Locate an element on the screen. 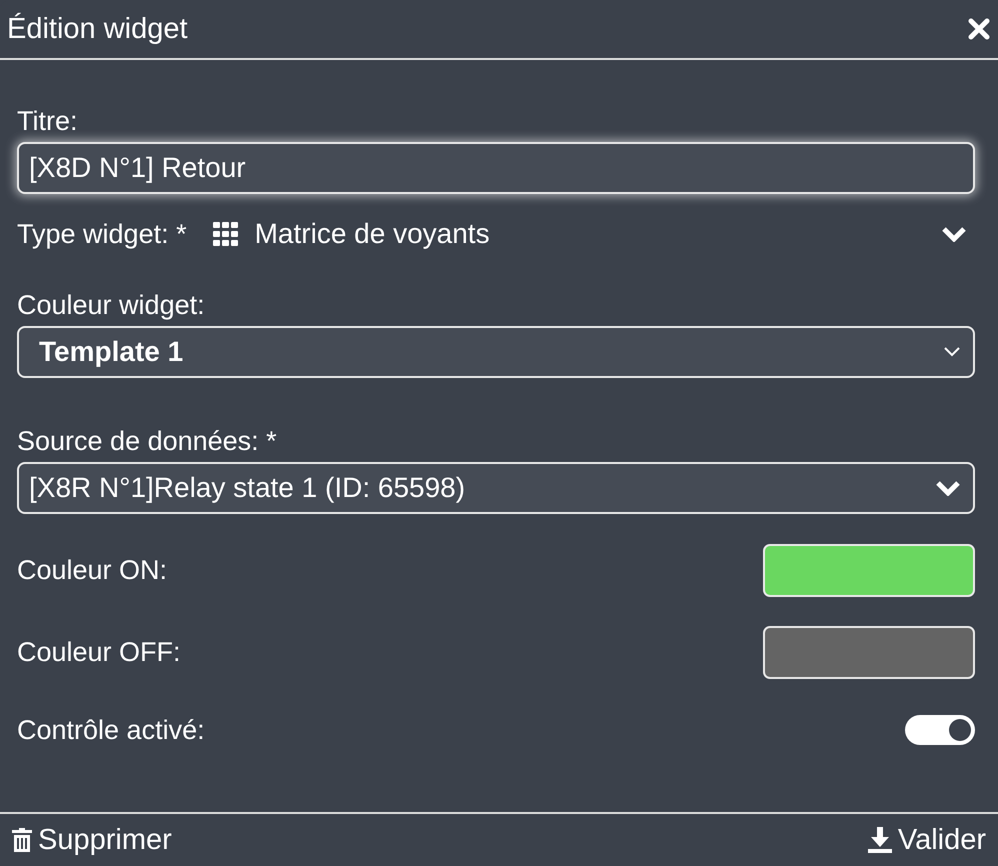  field-label: Couleur OFF: is located at coordinates (99, 652).